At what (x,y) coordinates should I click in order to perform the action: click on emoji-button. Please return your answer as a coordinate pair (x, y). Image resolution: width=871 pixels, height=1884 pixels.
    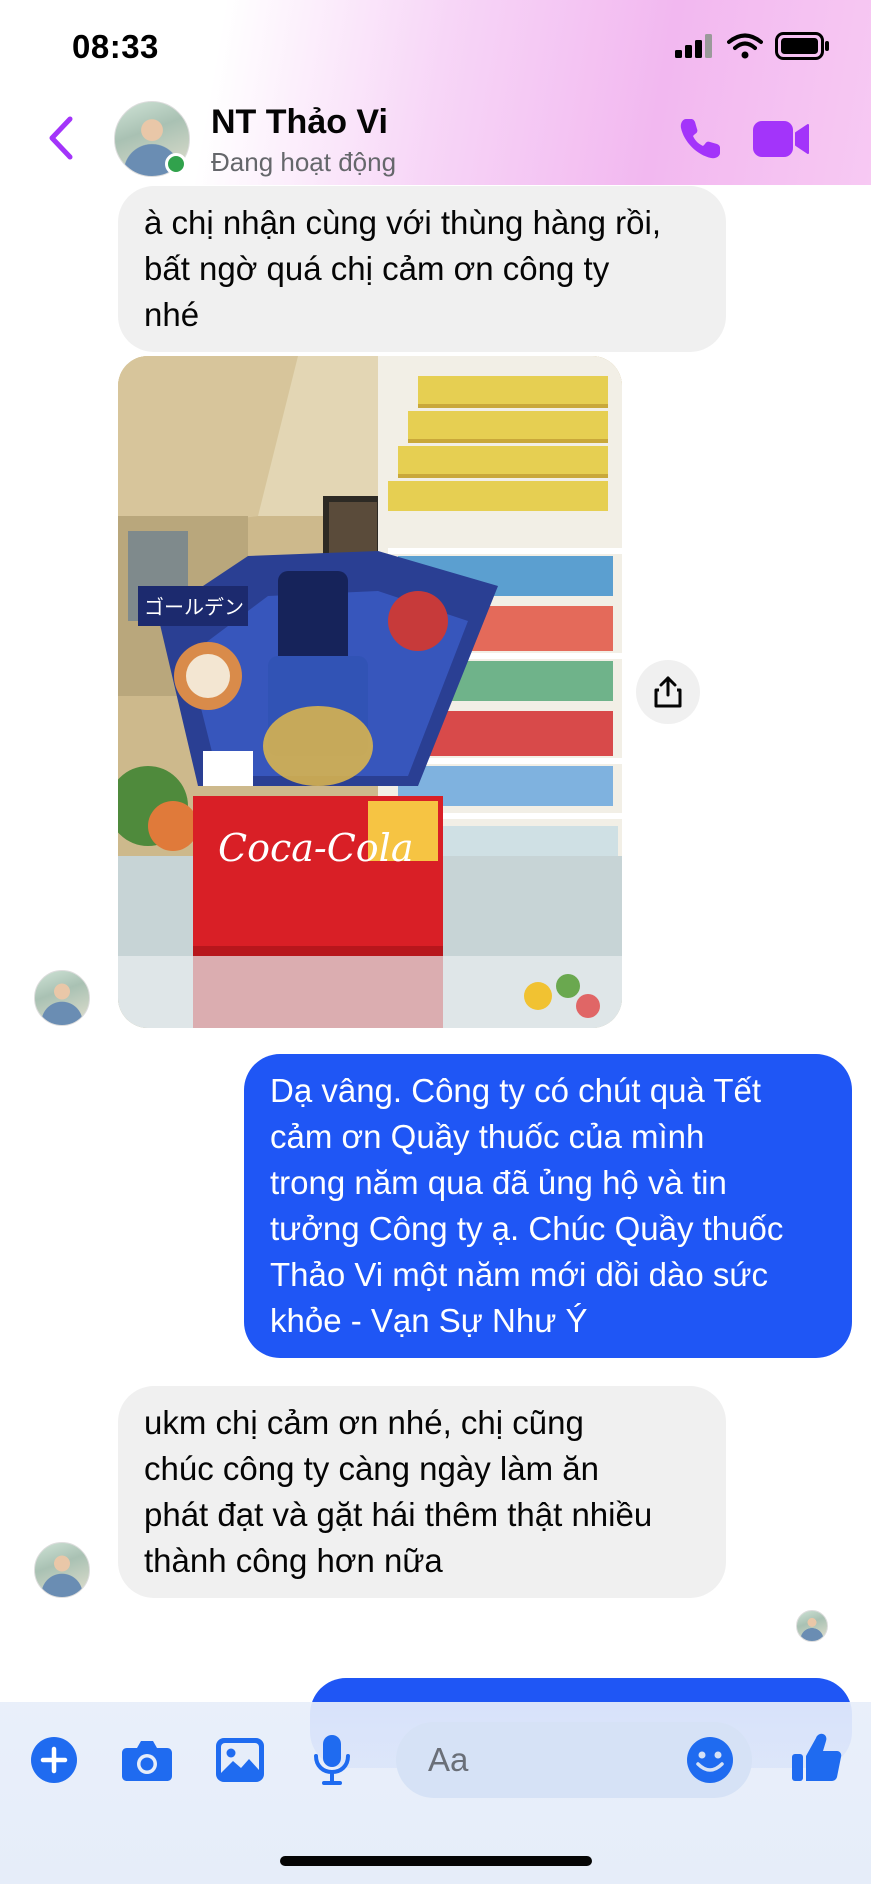
    Looking at the image, I should click on (710, 1760).